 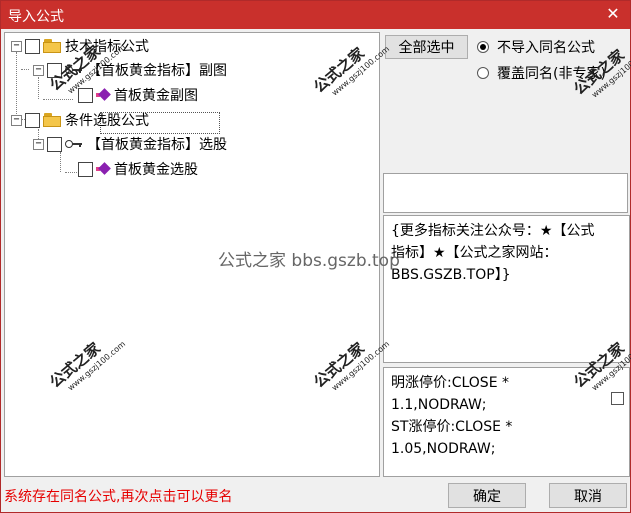 What do you see at coordinates (107, 121) in the screenshot?
I see `tree-node-label: 条件选股公式` at bounding box center [107, 121].